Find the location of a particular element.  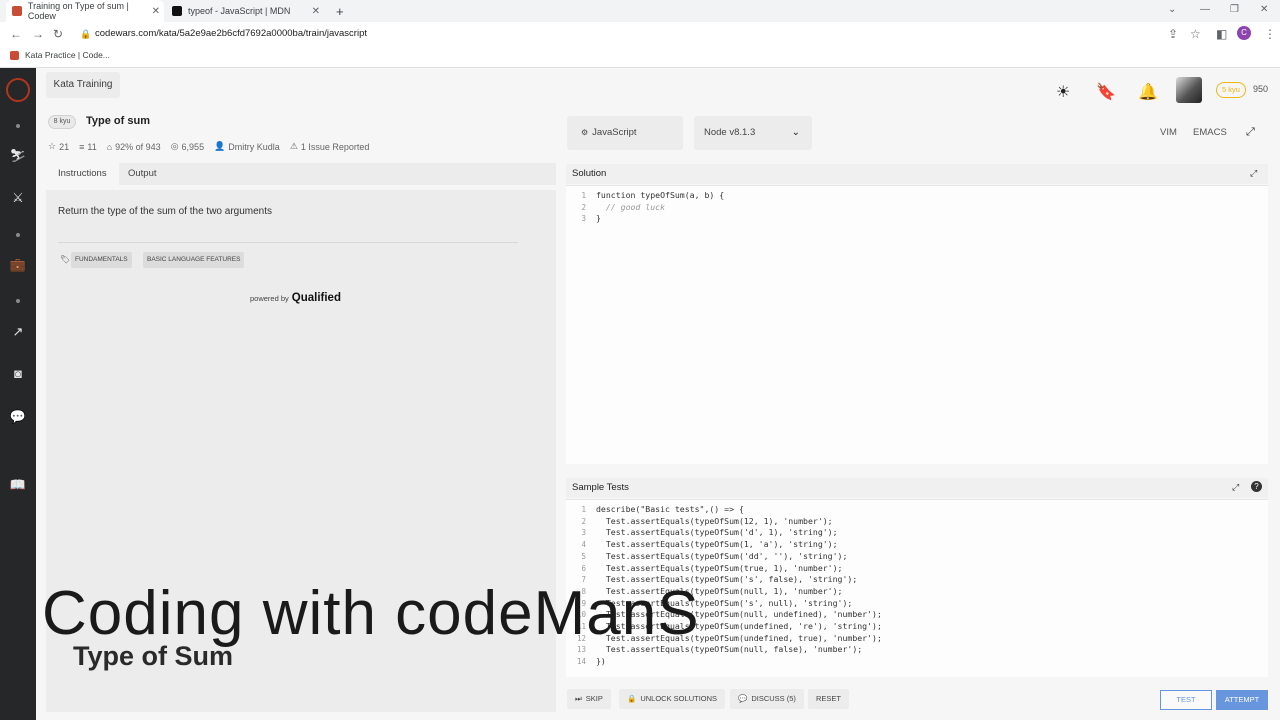

completed-stat: ◎ 6,955 is located at coordinates (187, 146).